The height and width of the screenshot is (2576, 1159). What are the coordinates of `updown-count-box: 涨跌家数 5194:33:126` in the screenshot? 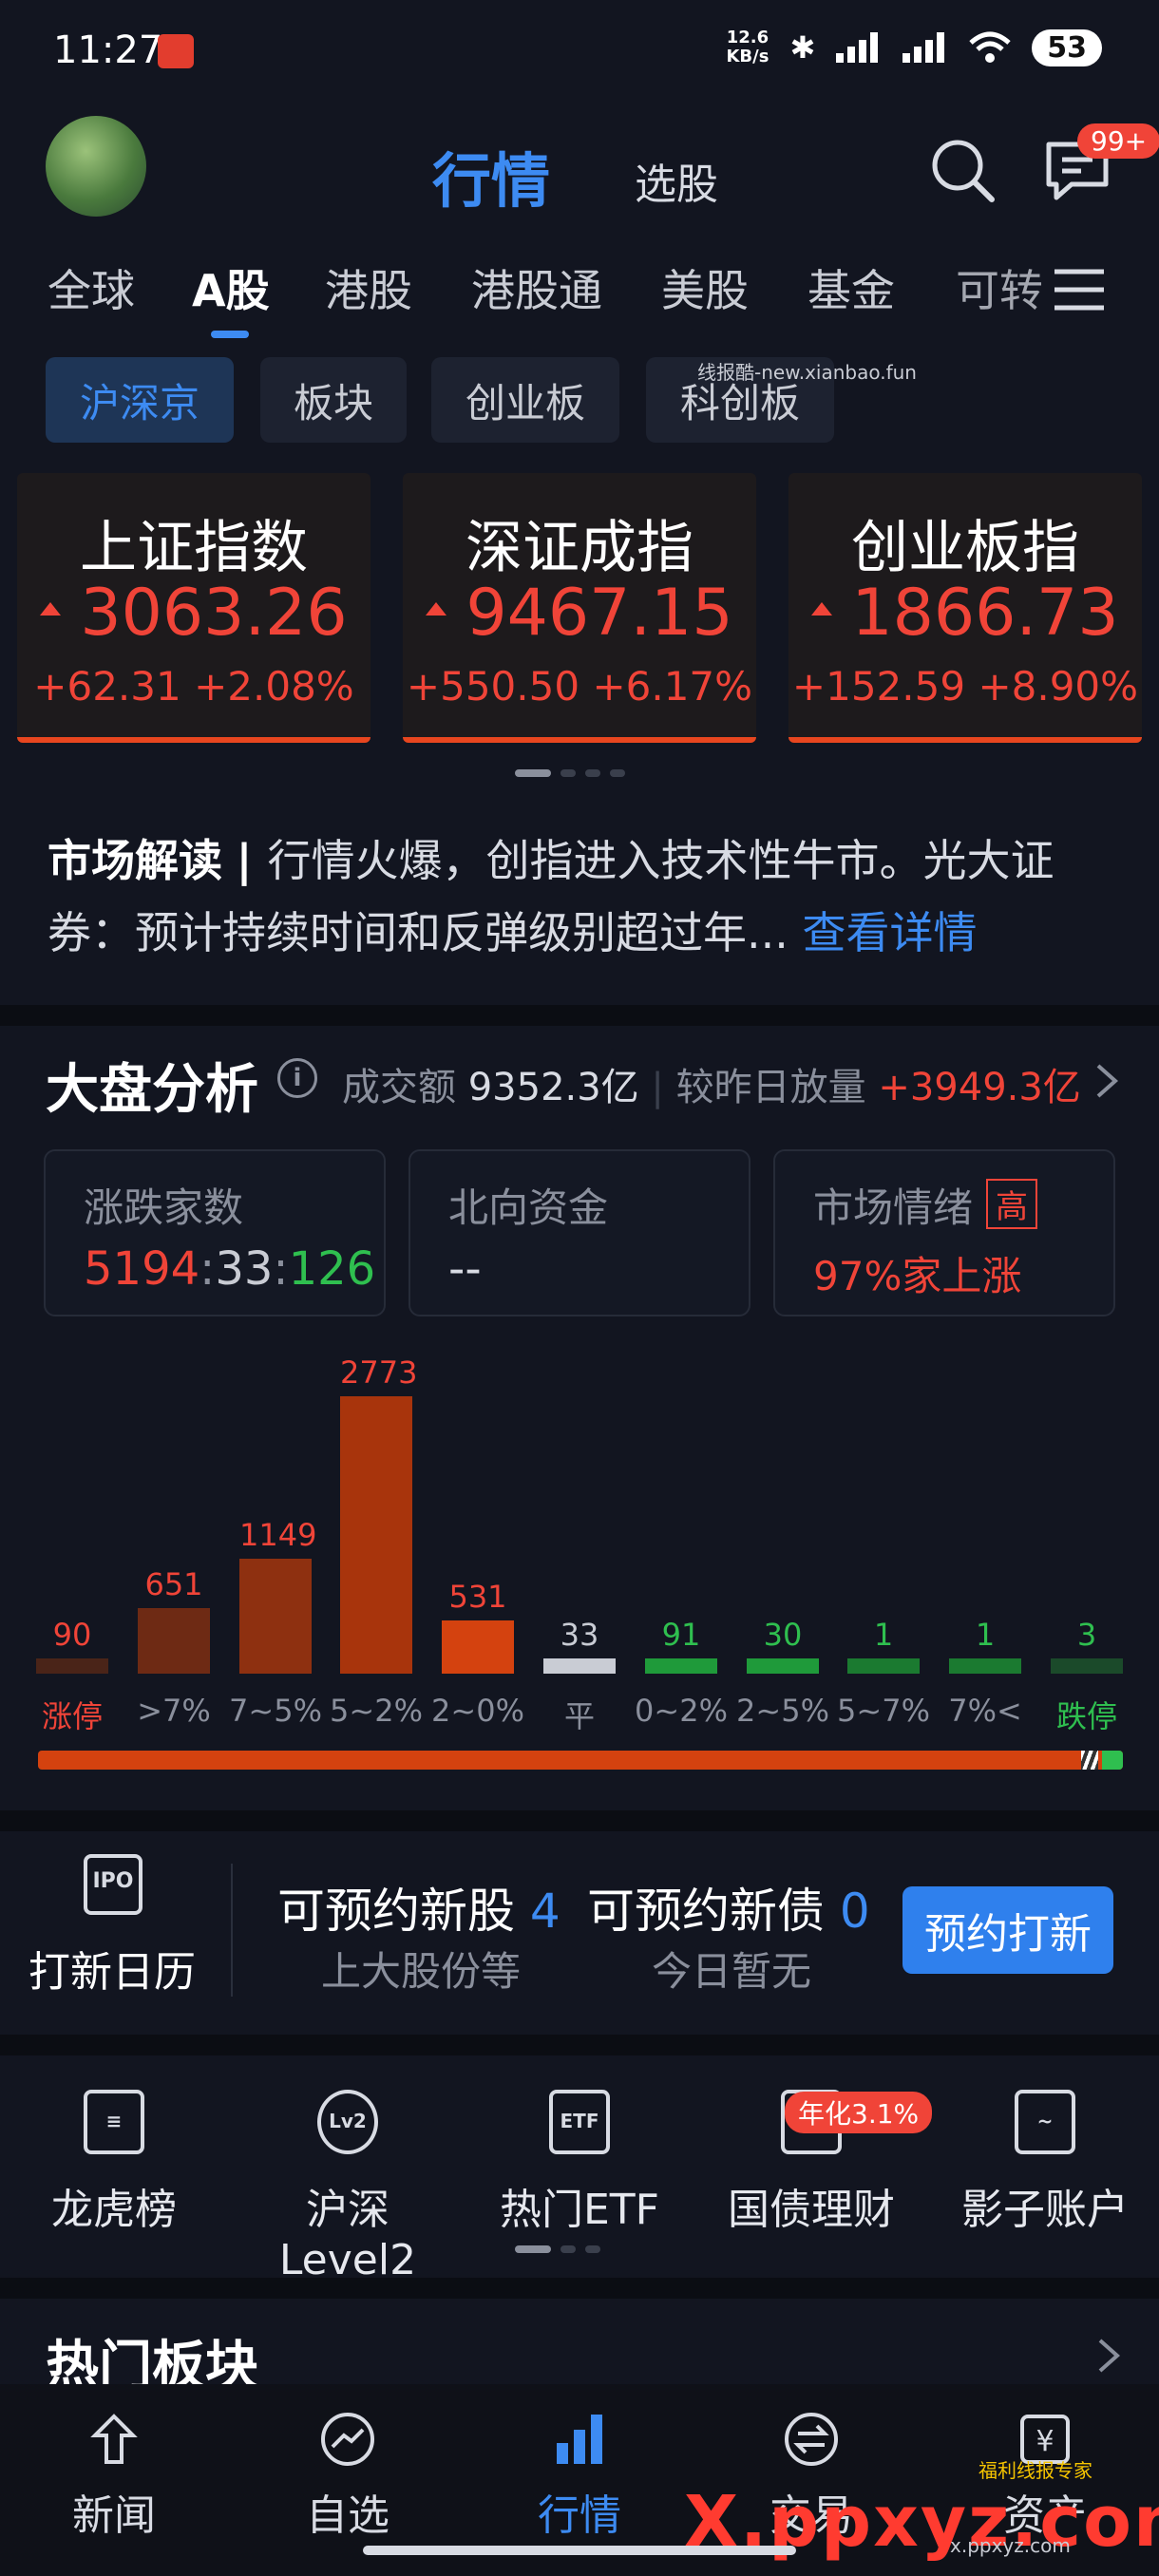 It's located at (215, 1232).